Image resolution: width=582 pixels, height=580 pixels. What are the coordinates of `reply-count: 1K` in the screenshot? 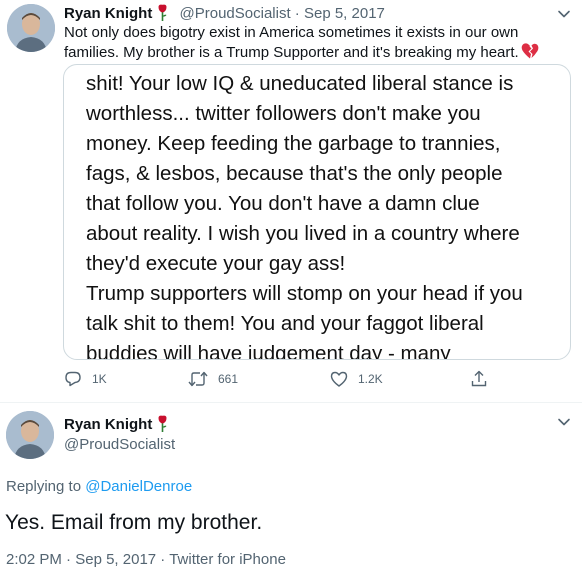 It's located at (99, 379).